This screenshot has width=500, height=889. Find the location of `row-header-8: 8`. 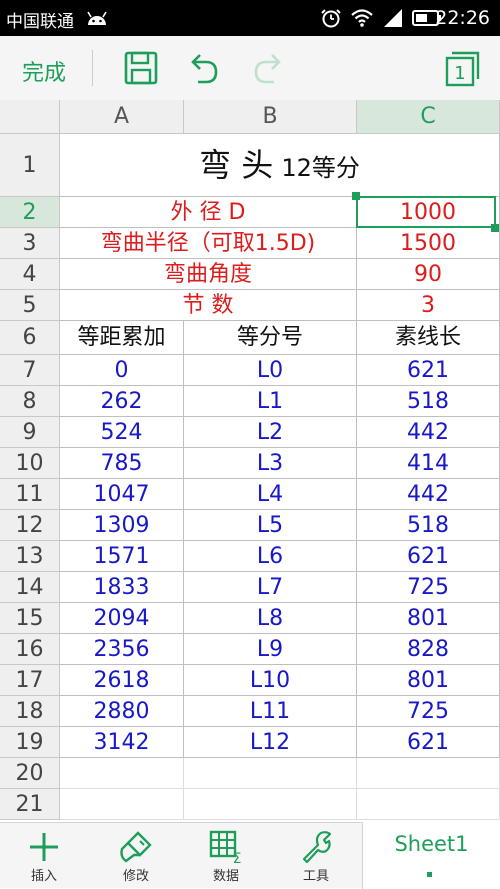

row-header-8: 8 is located at coordinates (30, 401).